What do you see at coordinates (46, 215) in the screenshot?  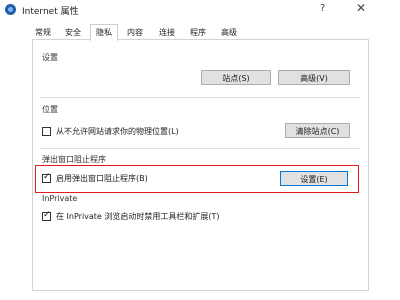 I see `inprivate-checkbox` at bounding box center [46, 215].